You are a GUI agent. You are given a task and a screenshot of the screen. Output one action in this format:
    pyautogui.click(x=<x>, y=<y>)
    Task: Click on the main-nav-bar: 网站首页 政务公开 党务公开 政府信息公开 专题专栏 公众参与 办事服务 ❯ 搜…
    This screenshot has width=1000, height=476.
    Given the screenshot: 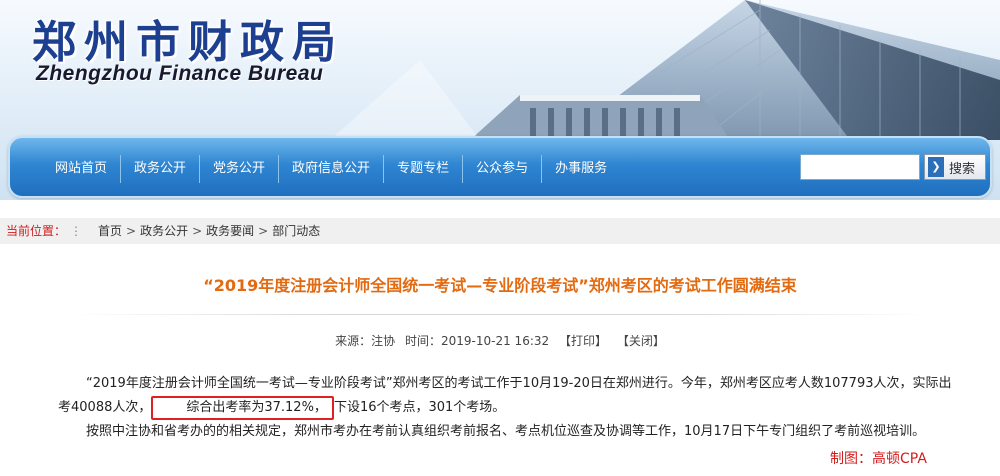 What is the action you would take?
    pyautogui.click(x=500, y=167)
    